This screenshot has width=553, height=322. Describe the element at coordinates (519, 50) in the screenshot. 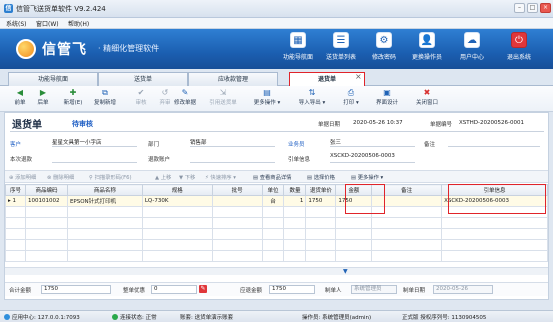

I see `nav-exit-system: ⏻ 退出系统` at that location.